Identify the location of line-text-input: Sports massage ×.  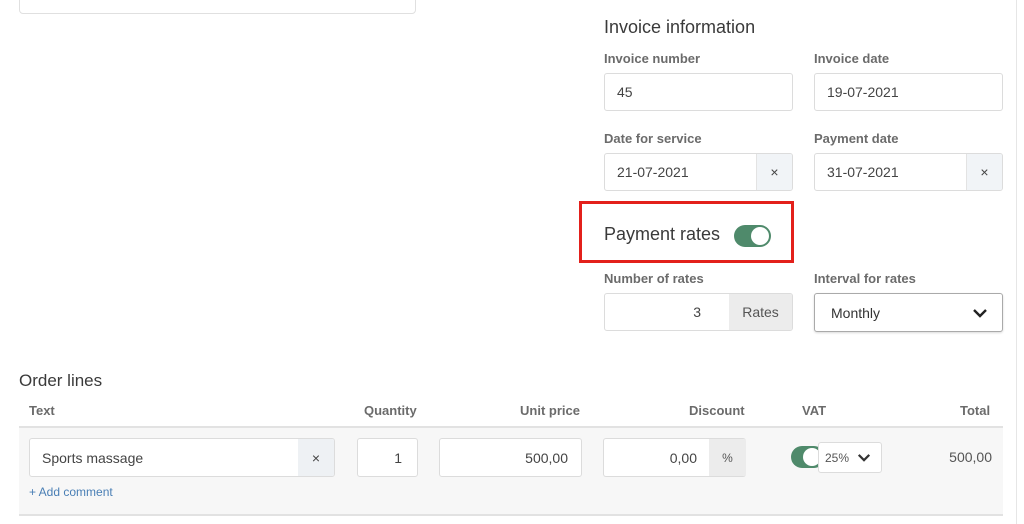
(182, 457).